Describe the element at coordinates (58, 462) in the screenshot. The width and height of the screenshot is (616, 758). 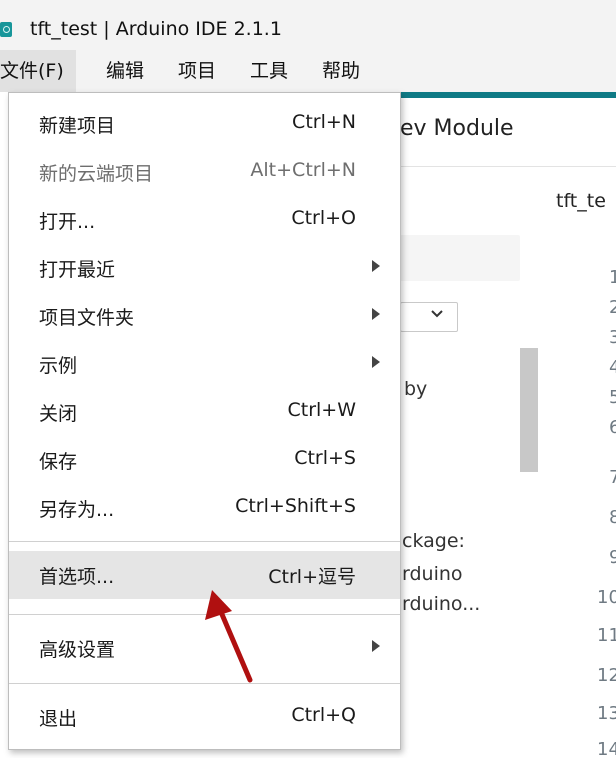
I see `menu-item-label: 保存` at that location.